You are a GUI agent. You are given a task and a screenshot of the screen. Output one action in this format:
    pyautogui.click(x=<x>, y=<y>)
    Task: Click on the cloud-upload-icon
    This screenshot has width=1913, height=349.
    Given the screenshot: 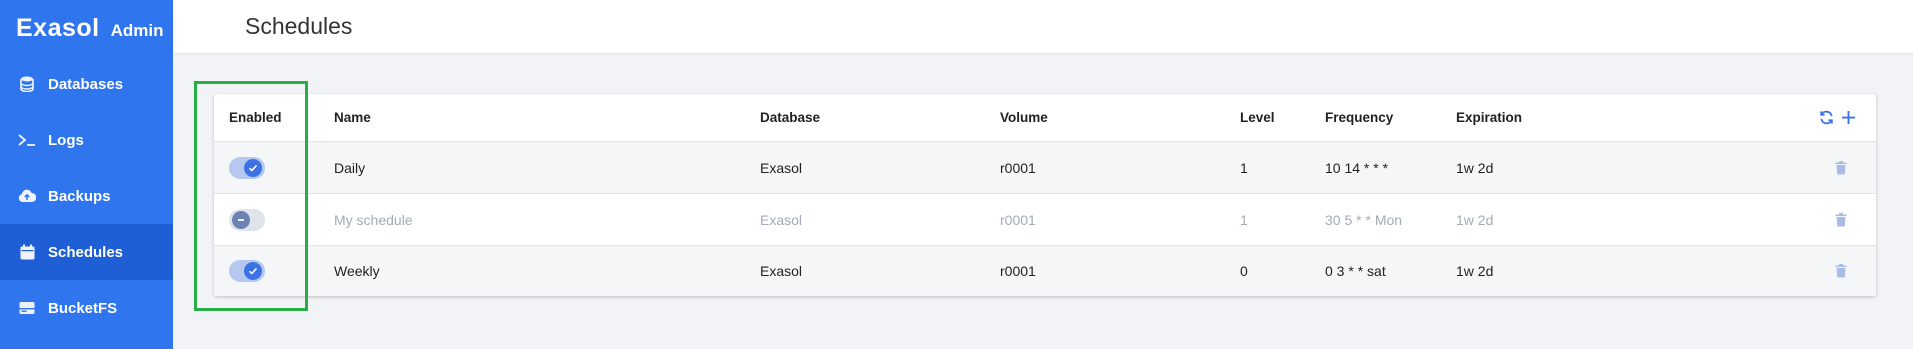 What is the action you would take?
    pyautogui.click(x=27, y=196)
    